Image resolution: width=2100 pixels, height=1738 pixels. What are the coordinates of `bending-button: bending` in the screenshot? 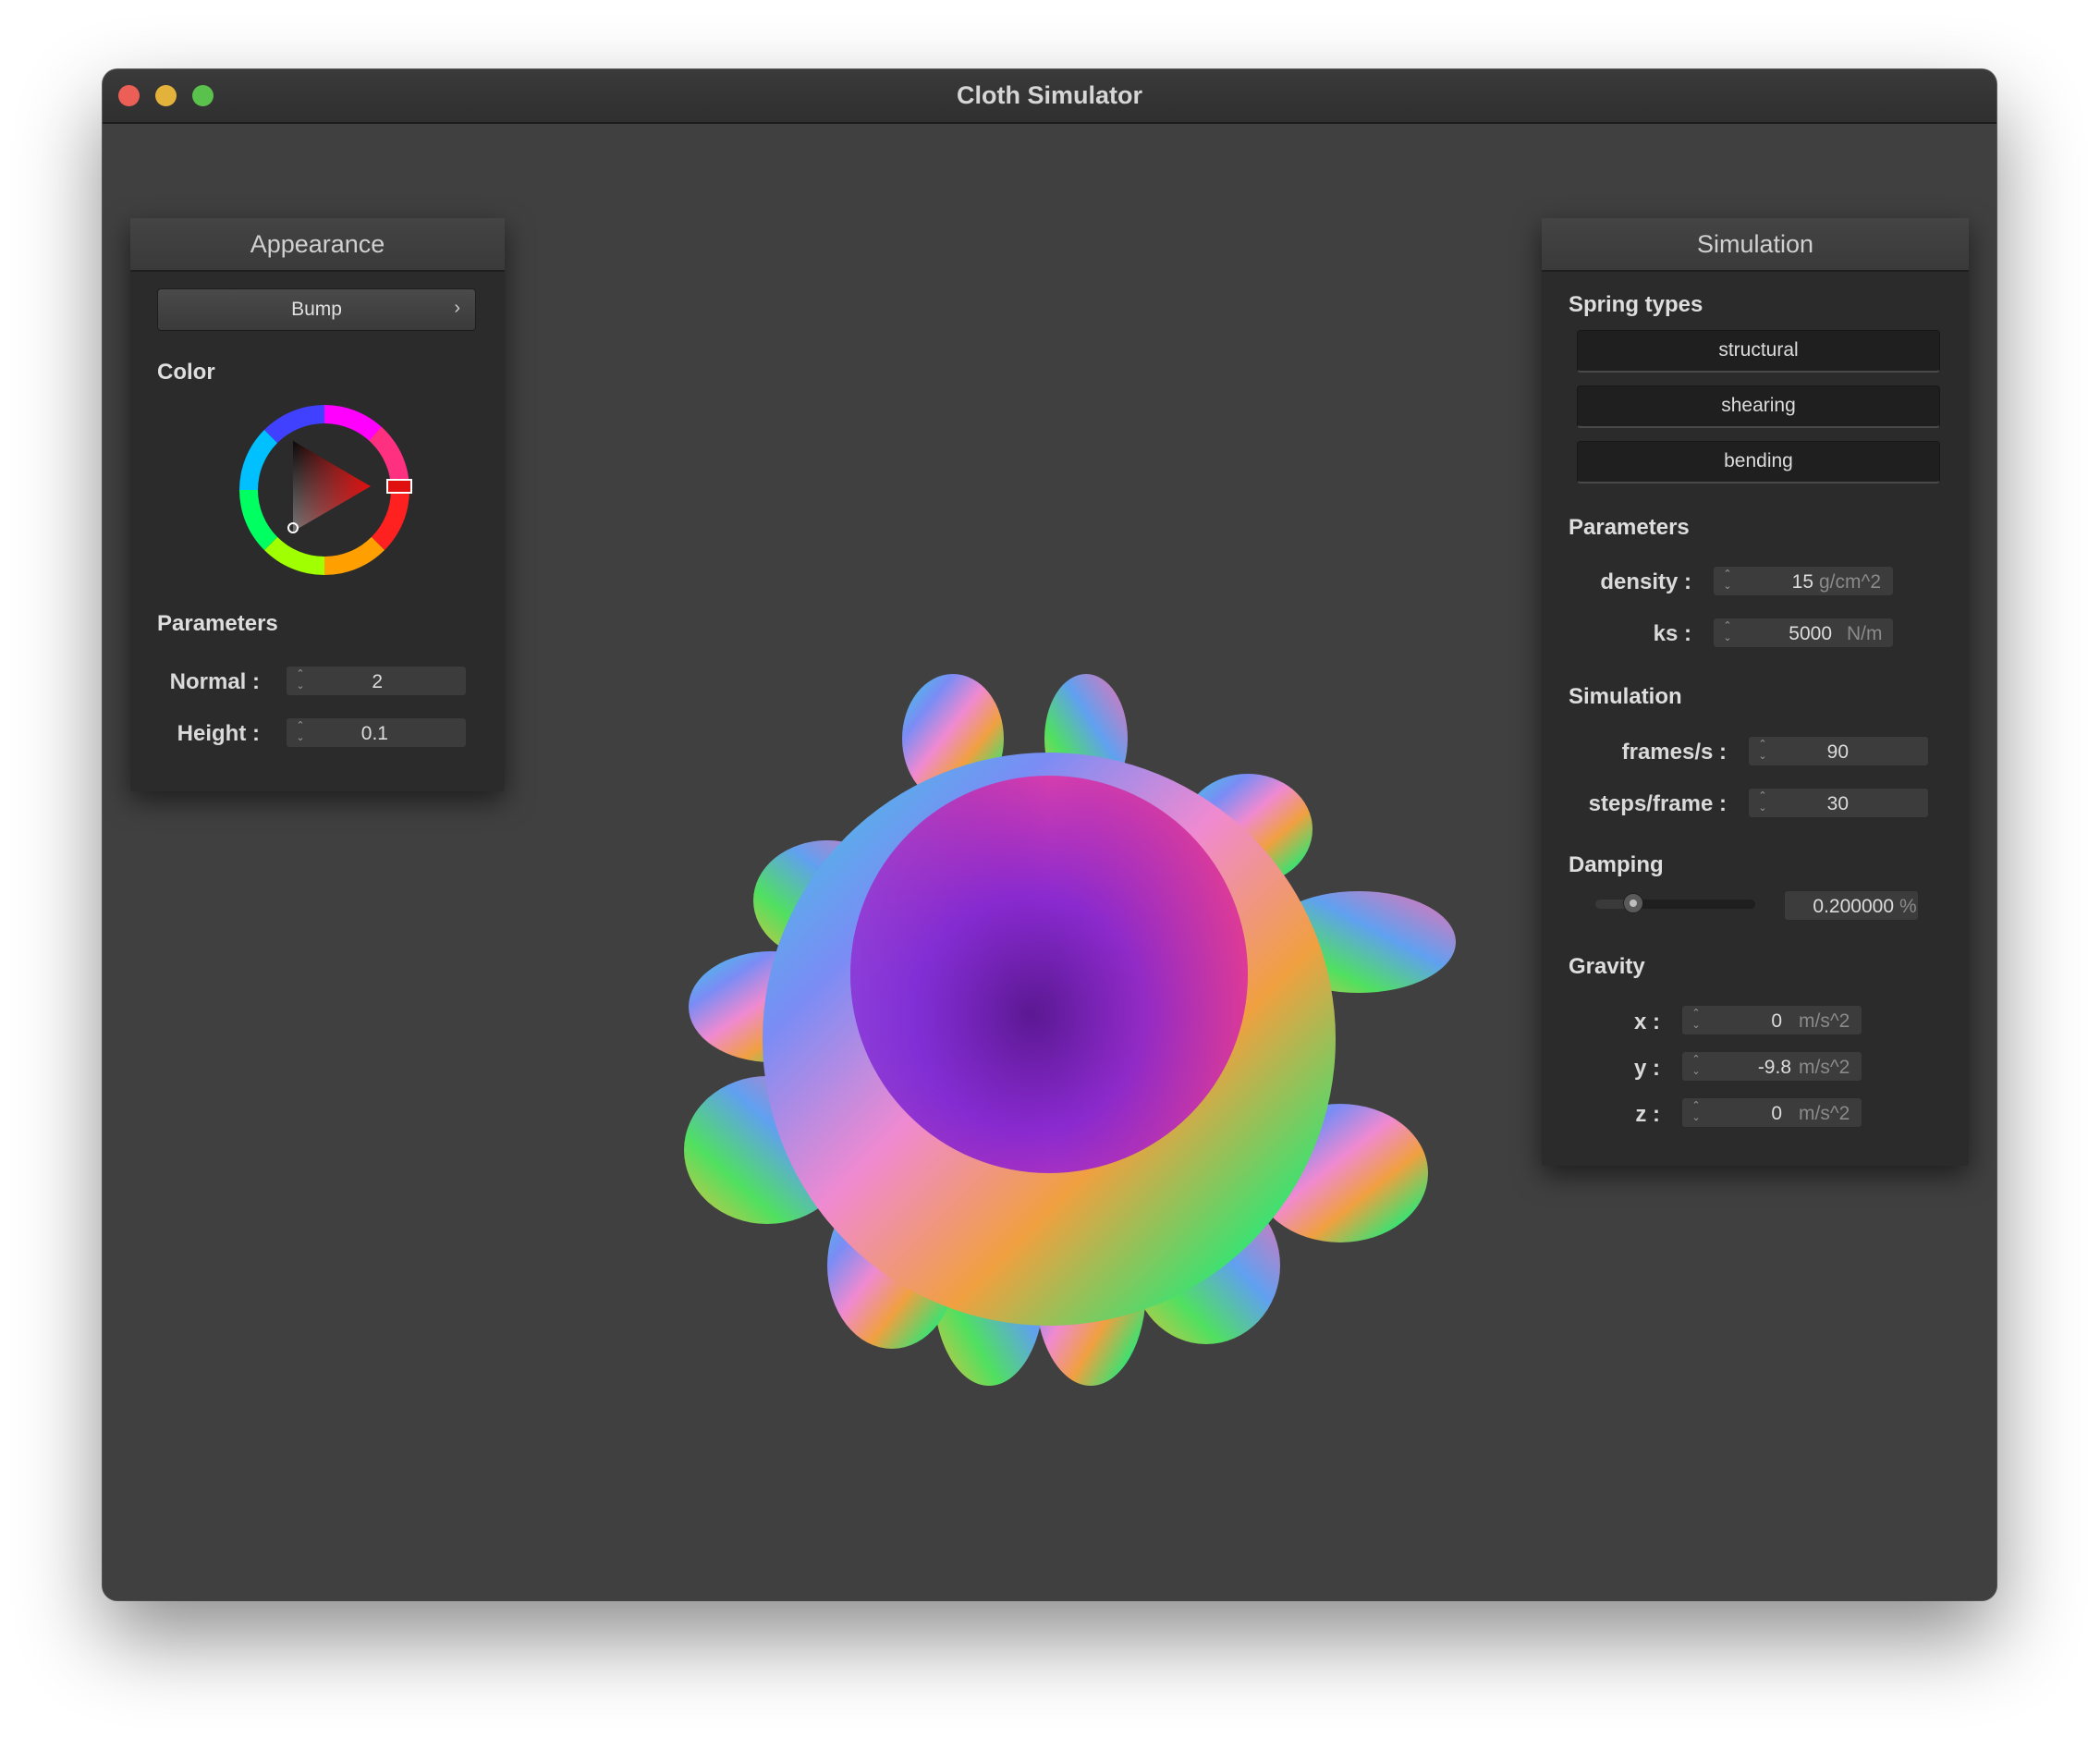 It's located at (1759, 462).